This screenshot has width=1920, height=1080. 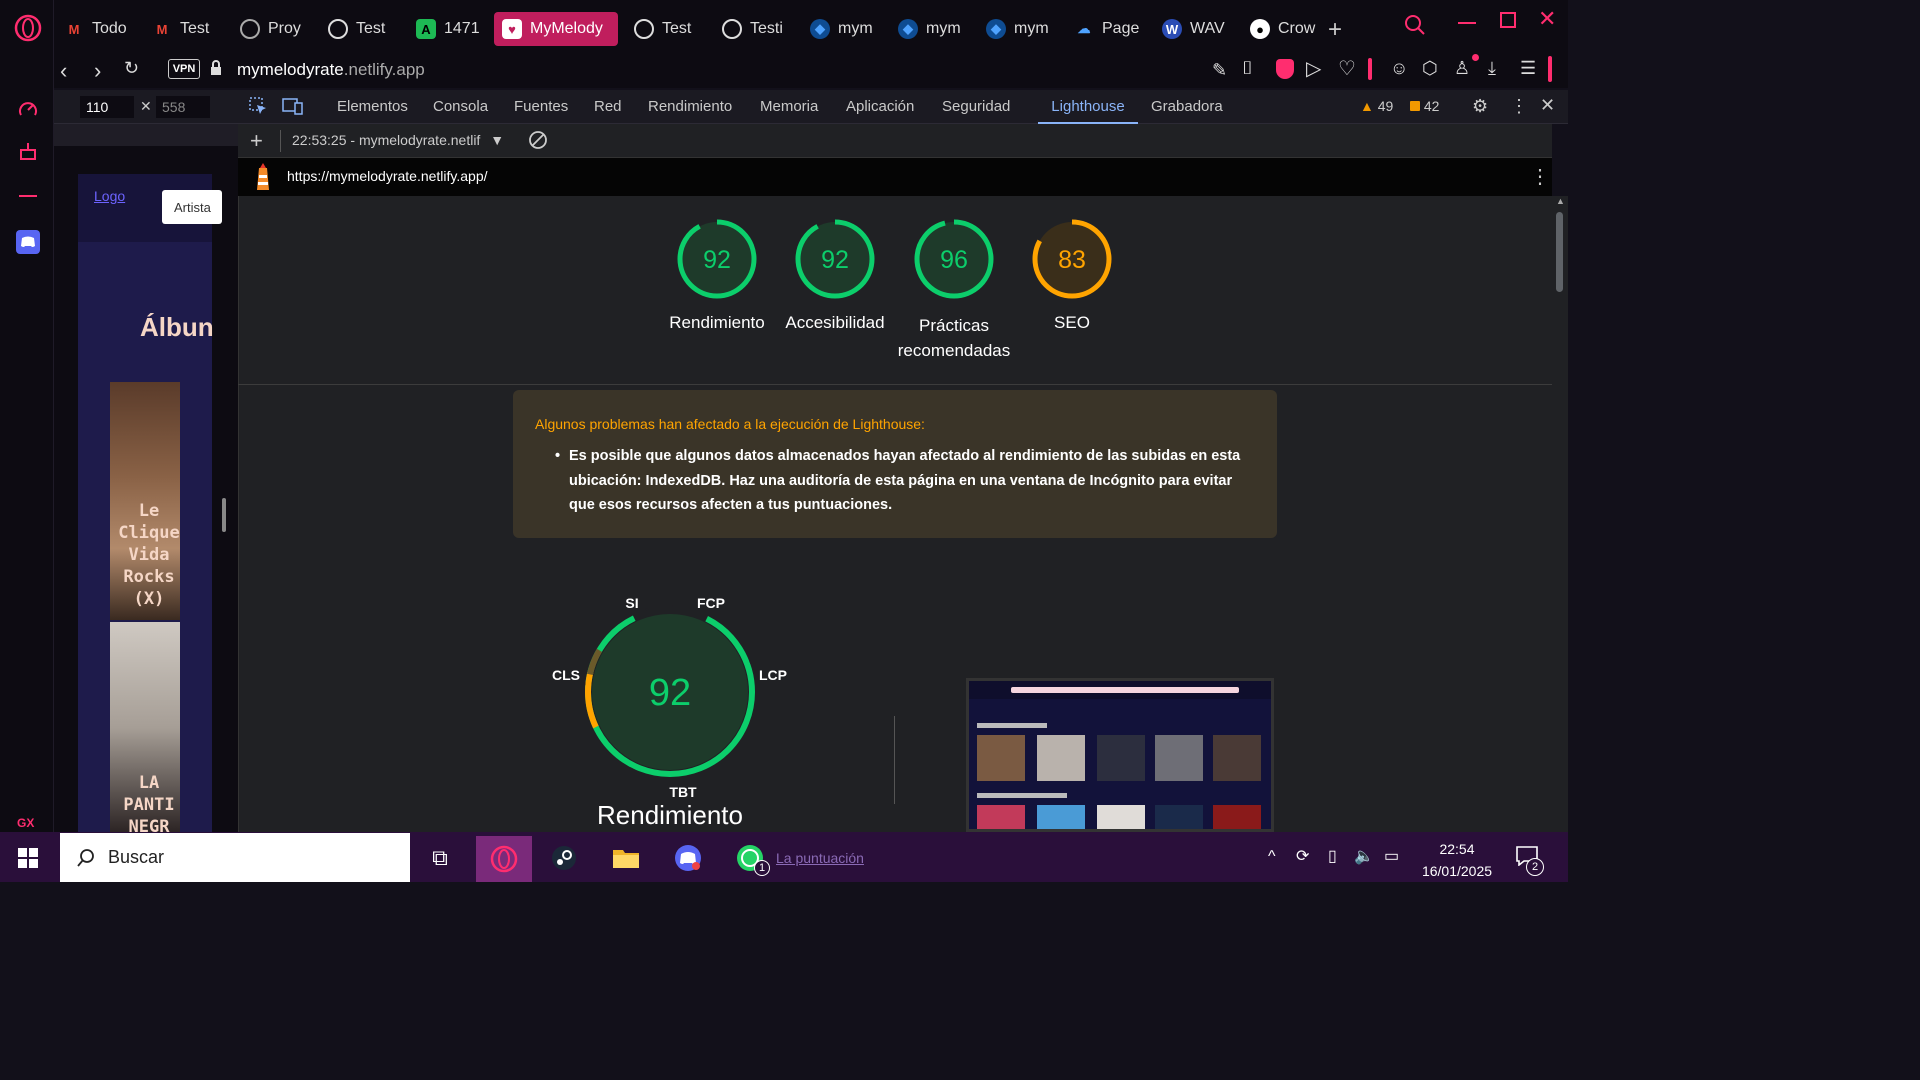 What do you see at coordinates (274, 29) in the screenshot?
I see `browser-tab: Proy` at bounding box center [274, 29].